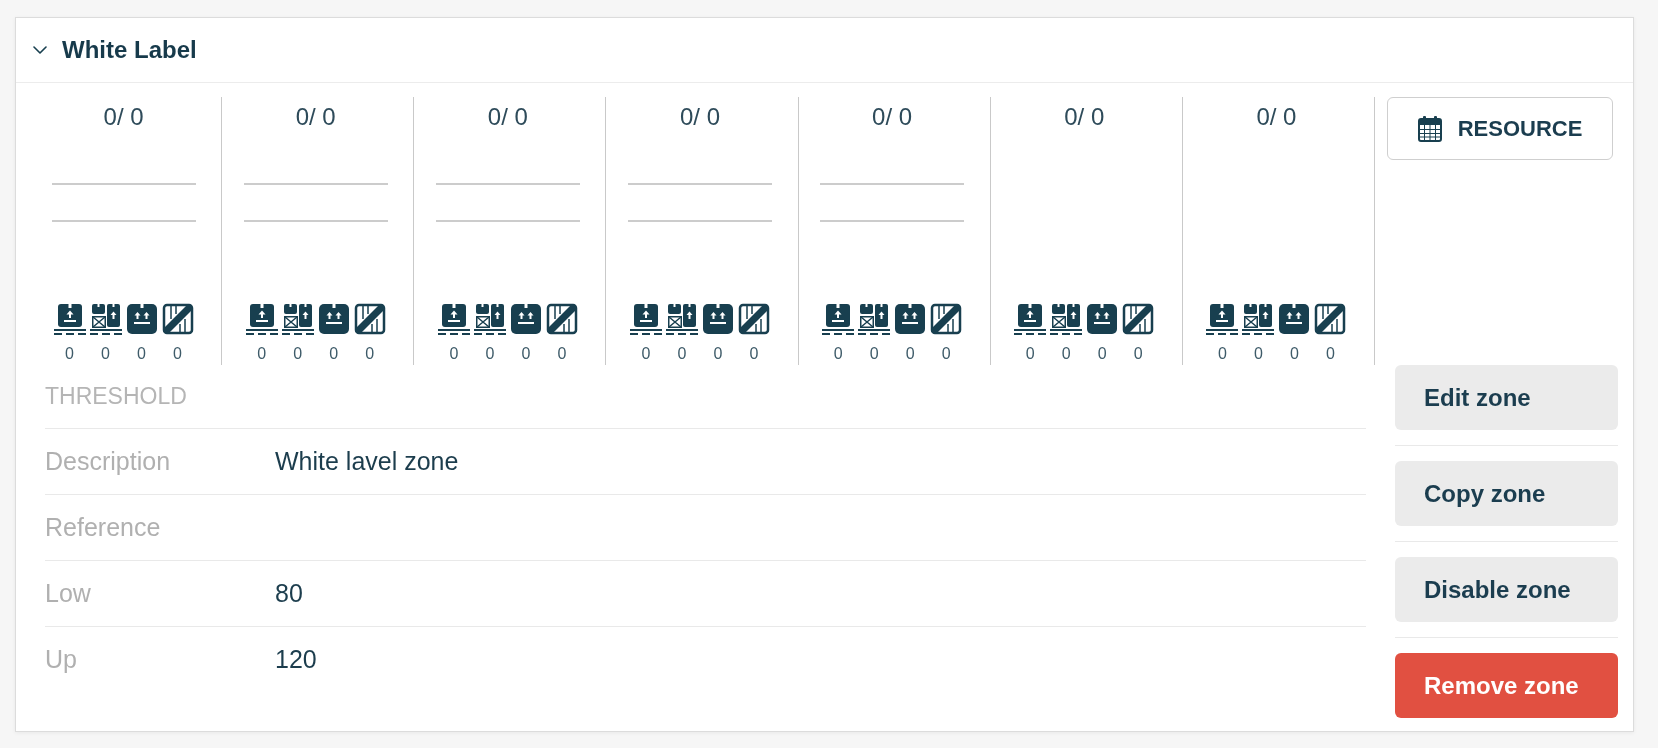  Describe the element at coordinates (103, 527) in the screenshot. I see `field-label: Reference` at that location.